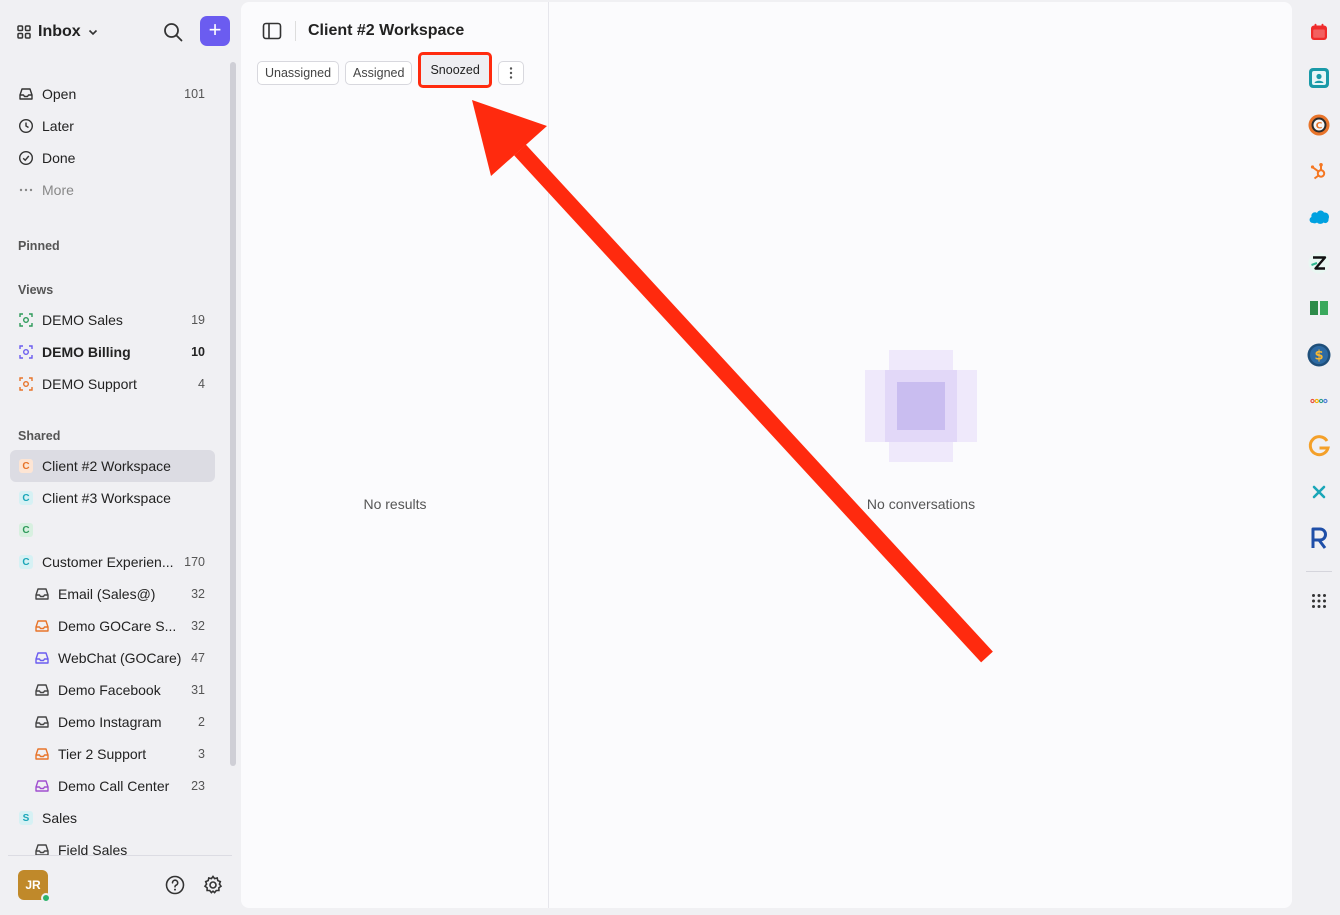 This screenshot has height=915, width=1340. What do you see at coordinates (1319, 492) in the screenshot?
I see `x-icon` at bounding box center [1319, 492].